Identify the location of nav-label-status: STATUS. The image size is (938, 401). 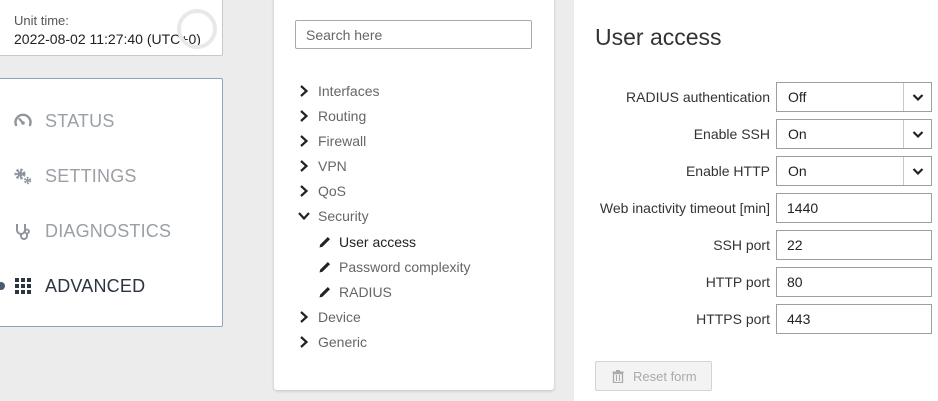
(80, 120).